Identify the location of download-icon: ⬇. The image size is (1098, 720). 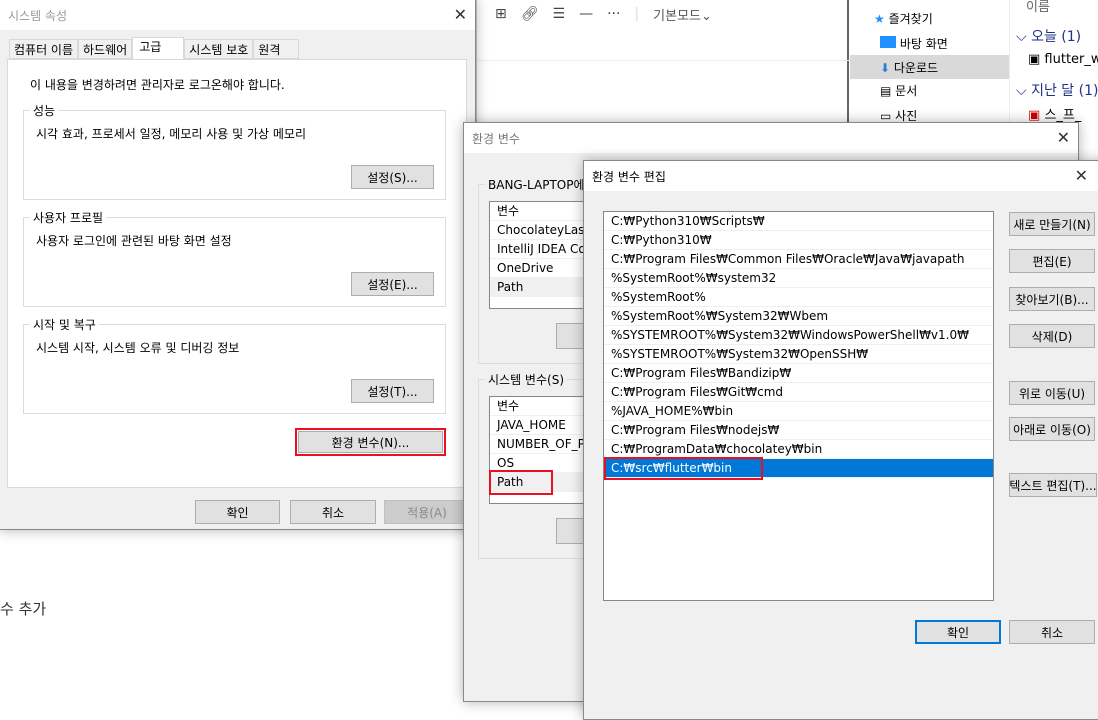
(885, 68).